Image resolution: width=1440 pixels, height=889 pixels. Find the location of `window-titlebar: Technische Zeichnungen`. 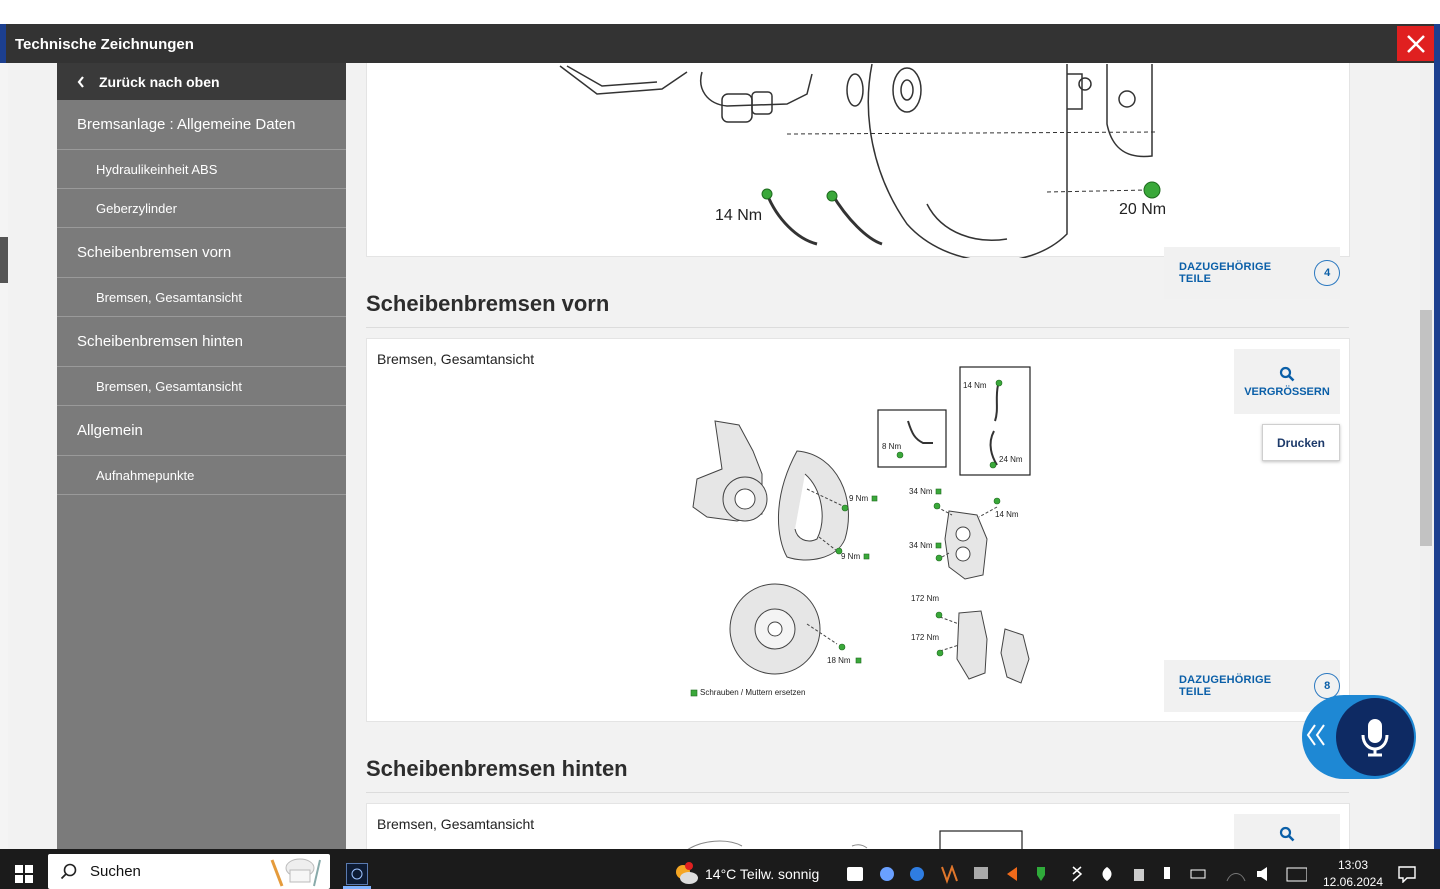

window-titlebar: Technische Zeichnungen is located at coordinates (720, 43).